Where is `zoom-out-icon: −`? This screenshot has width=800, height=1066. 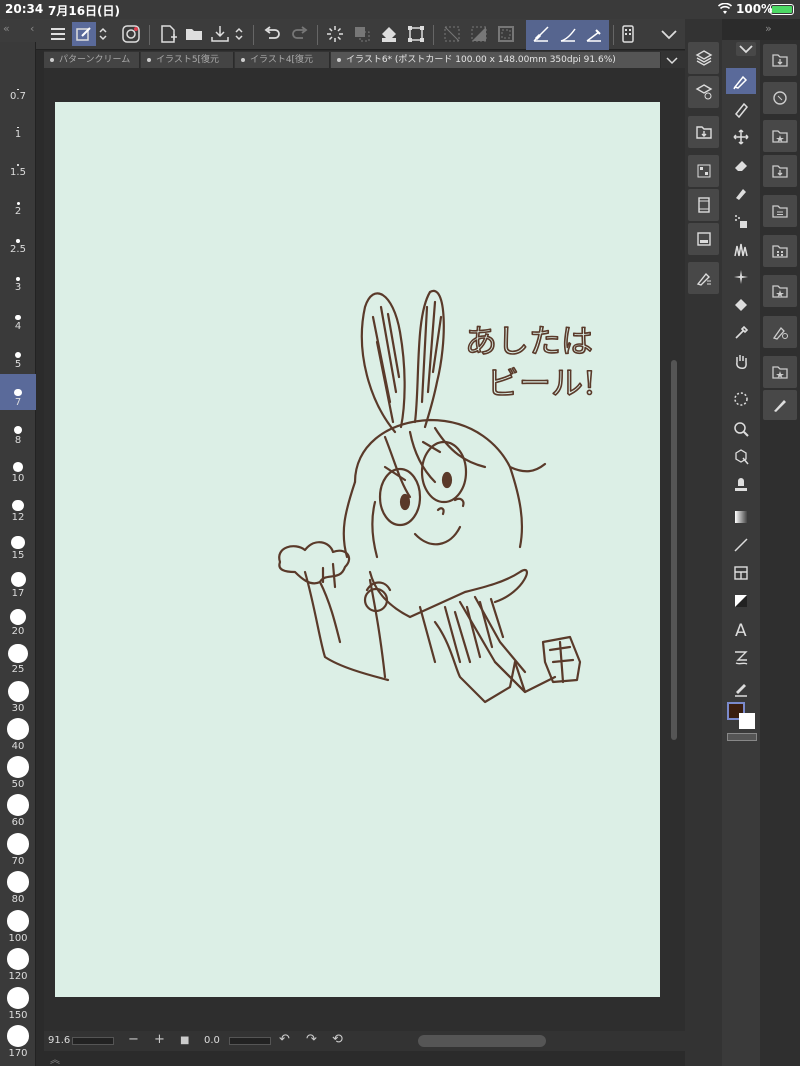 zoom-out-icon: − is located at coordinates (133, 1039).